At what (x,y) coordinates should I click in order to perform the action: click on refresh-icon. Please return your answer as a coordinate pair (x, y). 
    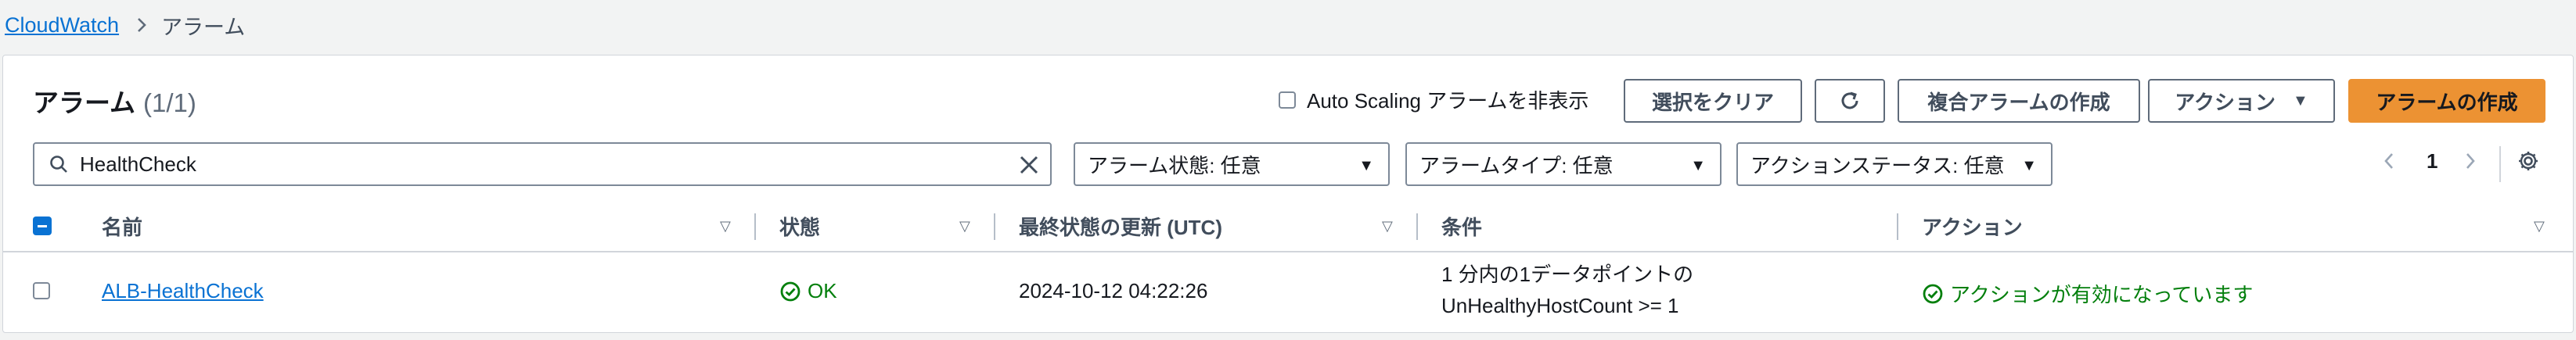
    Looking at the image, I should click on (1850, 100).